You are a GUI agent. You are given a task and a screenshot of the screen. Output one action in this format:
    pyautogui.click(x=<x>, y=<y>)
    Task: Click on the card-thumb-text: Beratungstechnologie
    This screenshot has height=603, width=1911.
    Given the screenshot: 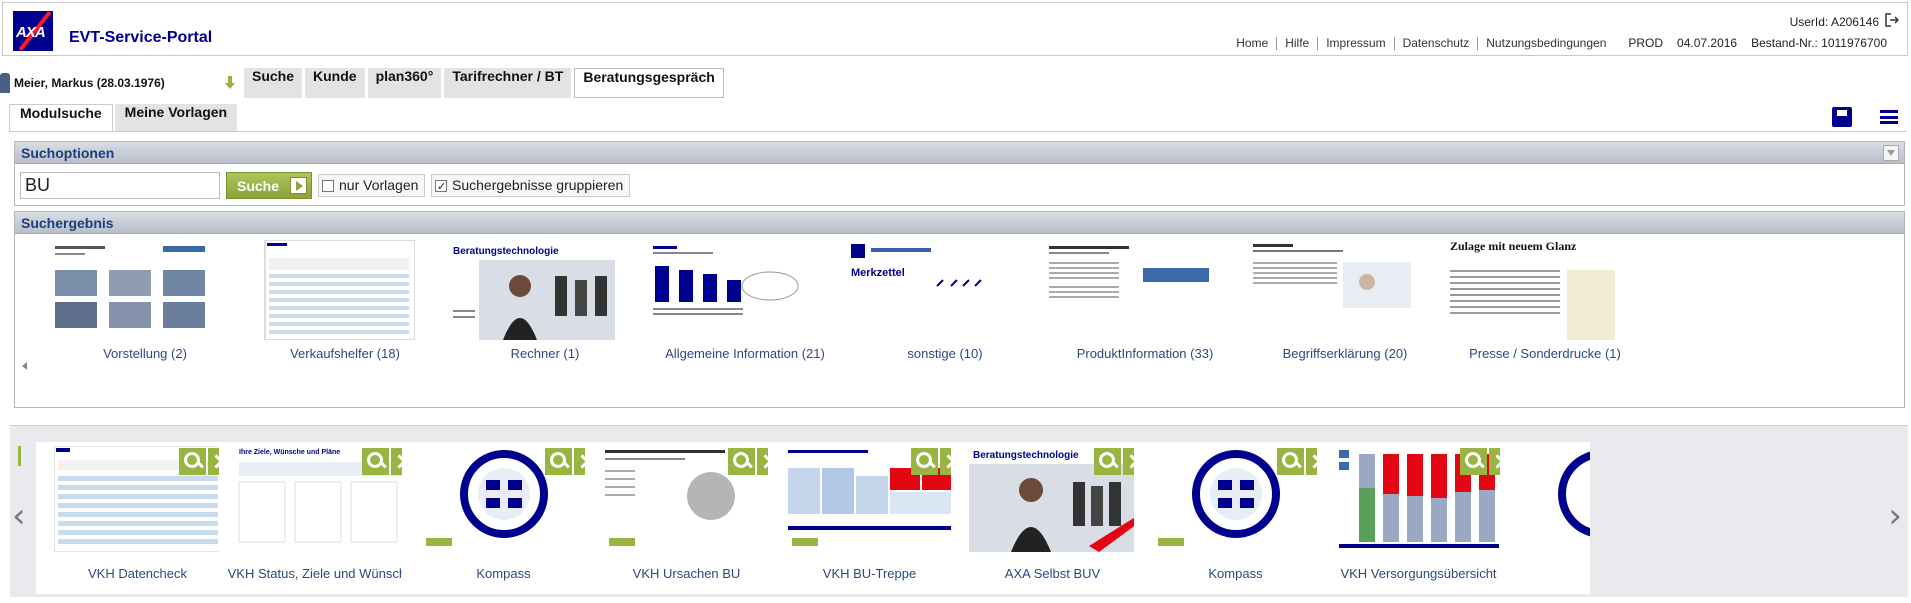 What is the action you would take?
    pyautogui.click(x=1026, y=455)
    